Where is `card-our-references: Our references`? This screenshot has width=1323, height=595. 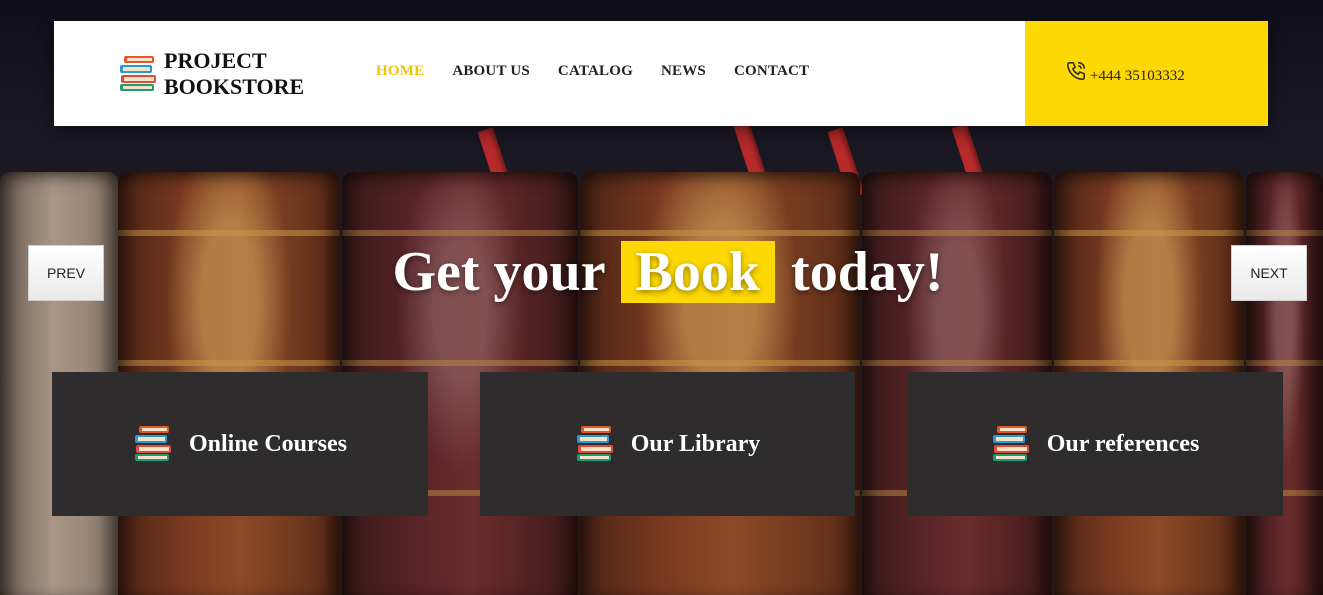 card-our-references: Our references is located at coordinates (1095, 444).